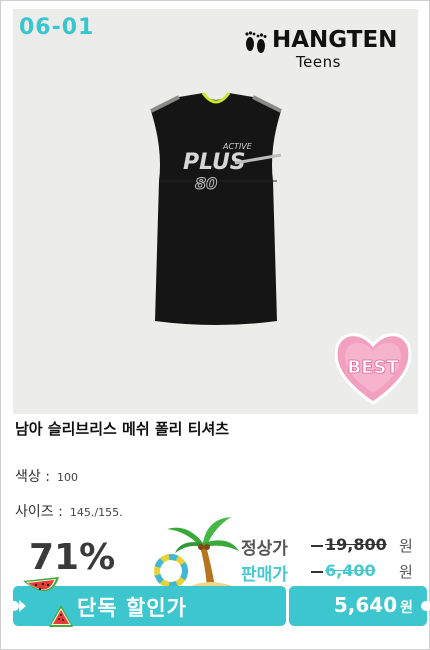 The image size is (430, 650). Describe the element at coordinates (406, 546) in the screenshot. I see `regular-price-currency: 원` at that location.